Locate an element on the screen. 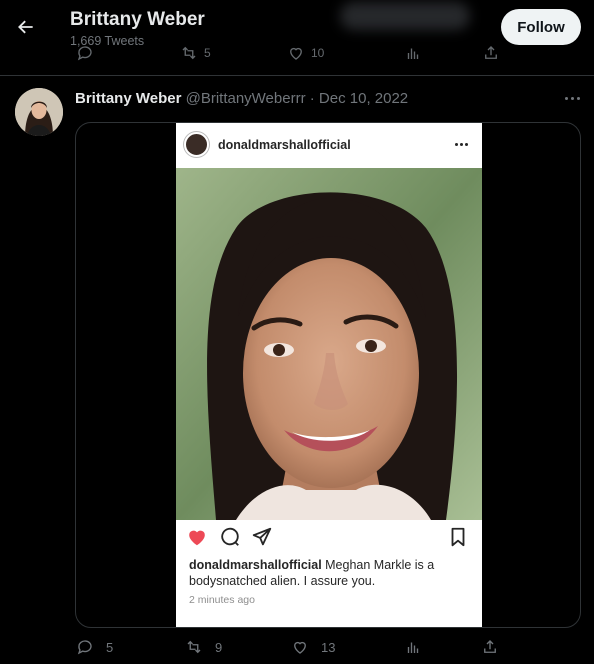 Image resolution: width=594 pixels, height=664 pixels. tweet-actions: 5 9 13 is located at coordinates (297, 649).